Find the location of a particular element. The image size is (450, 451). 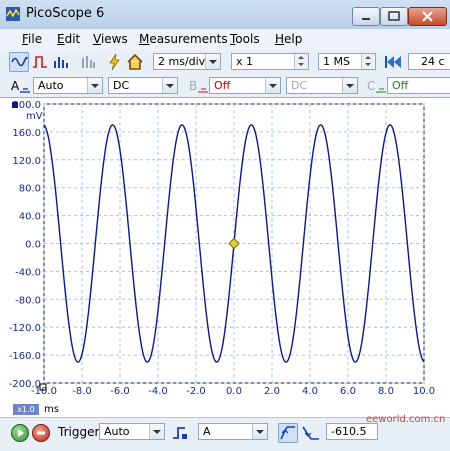

y-tick-label: 120.0 is located at coordinates (26, 161).